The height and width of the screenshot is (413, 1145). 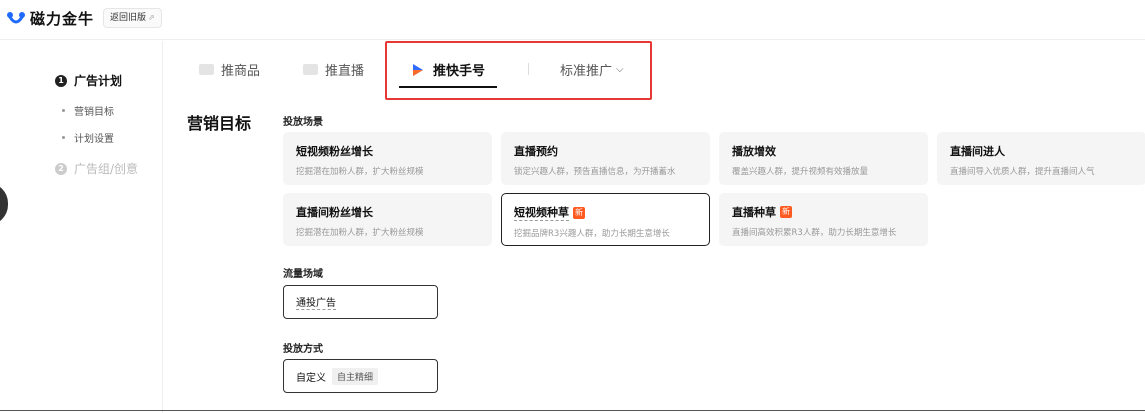 I want to click on card-title: 直播种草新, so click(x=762, y=212).